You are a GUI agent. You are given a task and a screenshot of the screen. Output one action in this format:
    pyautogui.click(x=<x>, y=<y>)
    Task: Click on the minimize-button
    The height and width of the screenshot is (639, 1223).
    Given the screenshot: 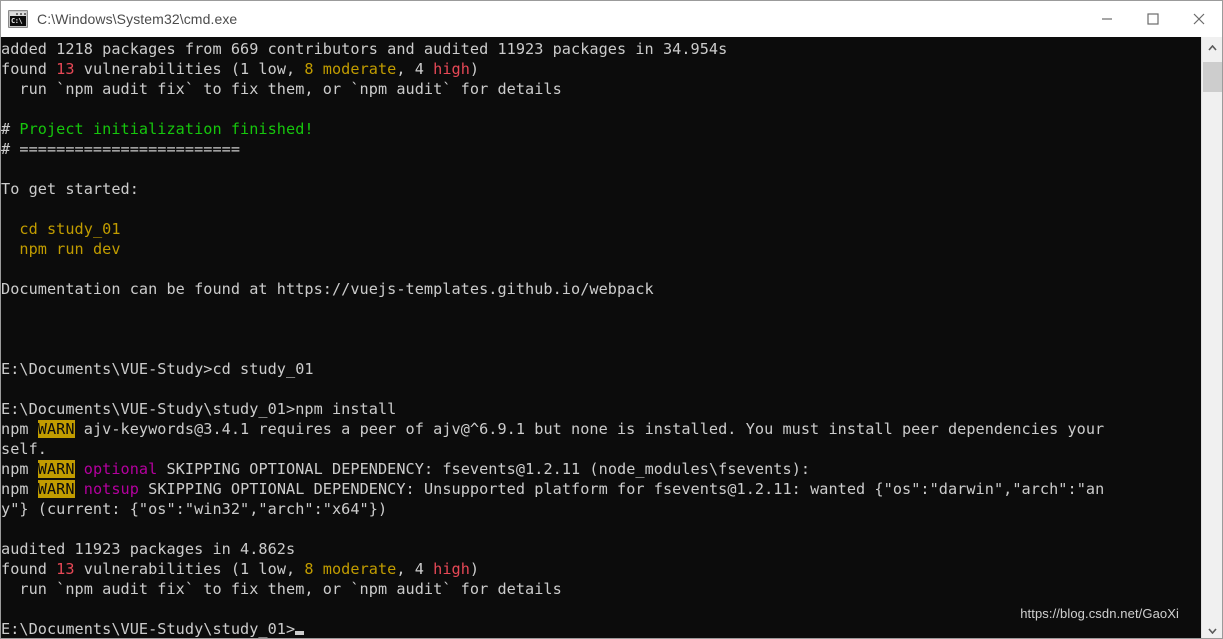 What is the action you would take?
    pyautogui.click(x=1107, y=19)
    